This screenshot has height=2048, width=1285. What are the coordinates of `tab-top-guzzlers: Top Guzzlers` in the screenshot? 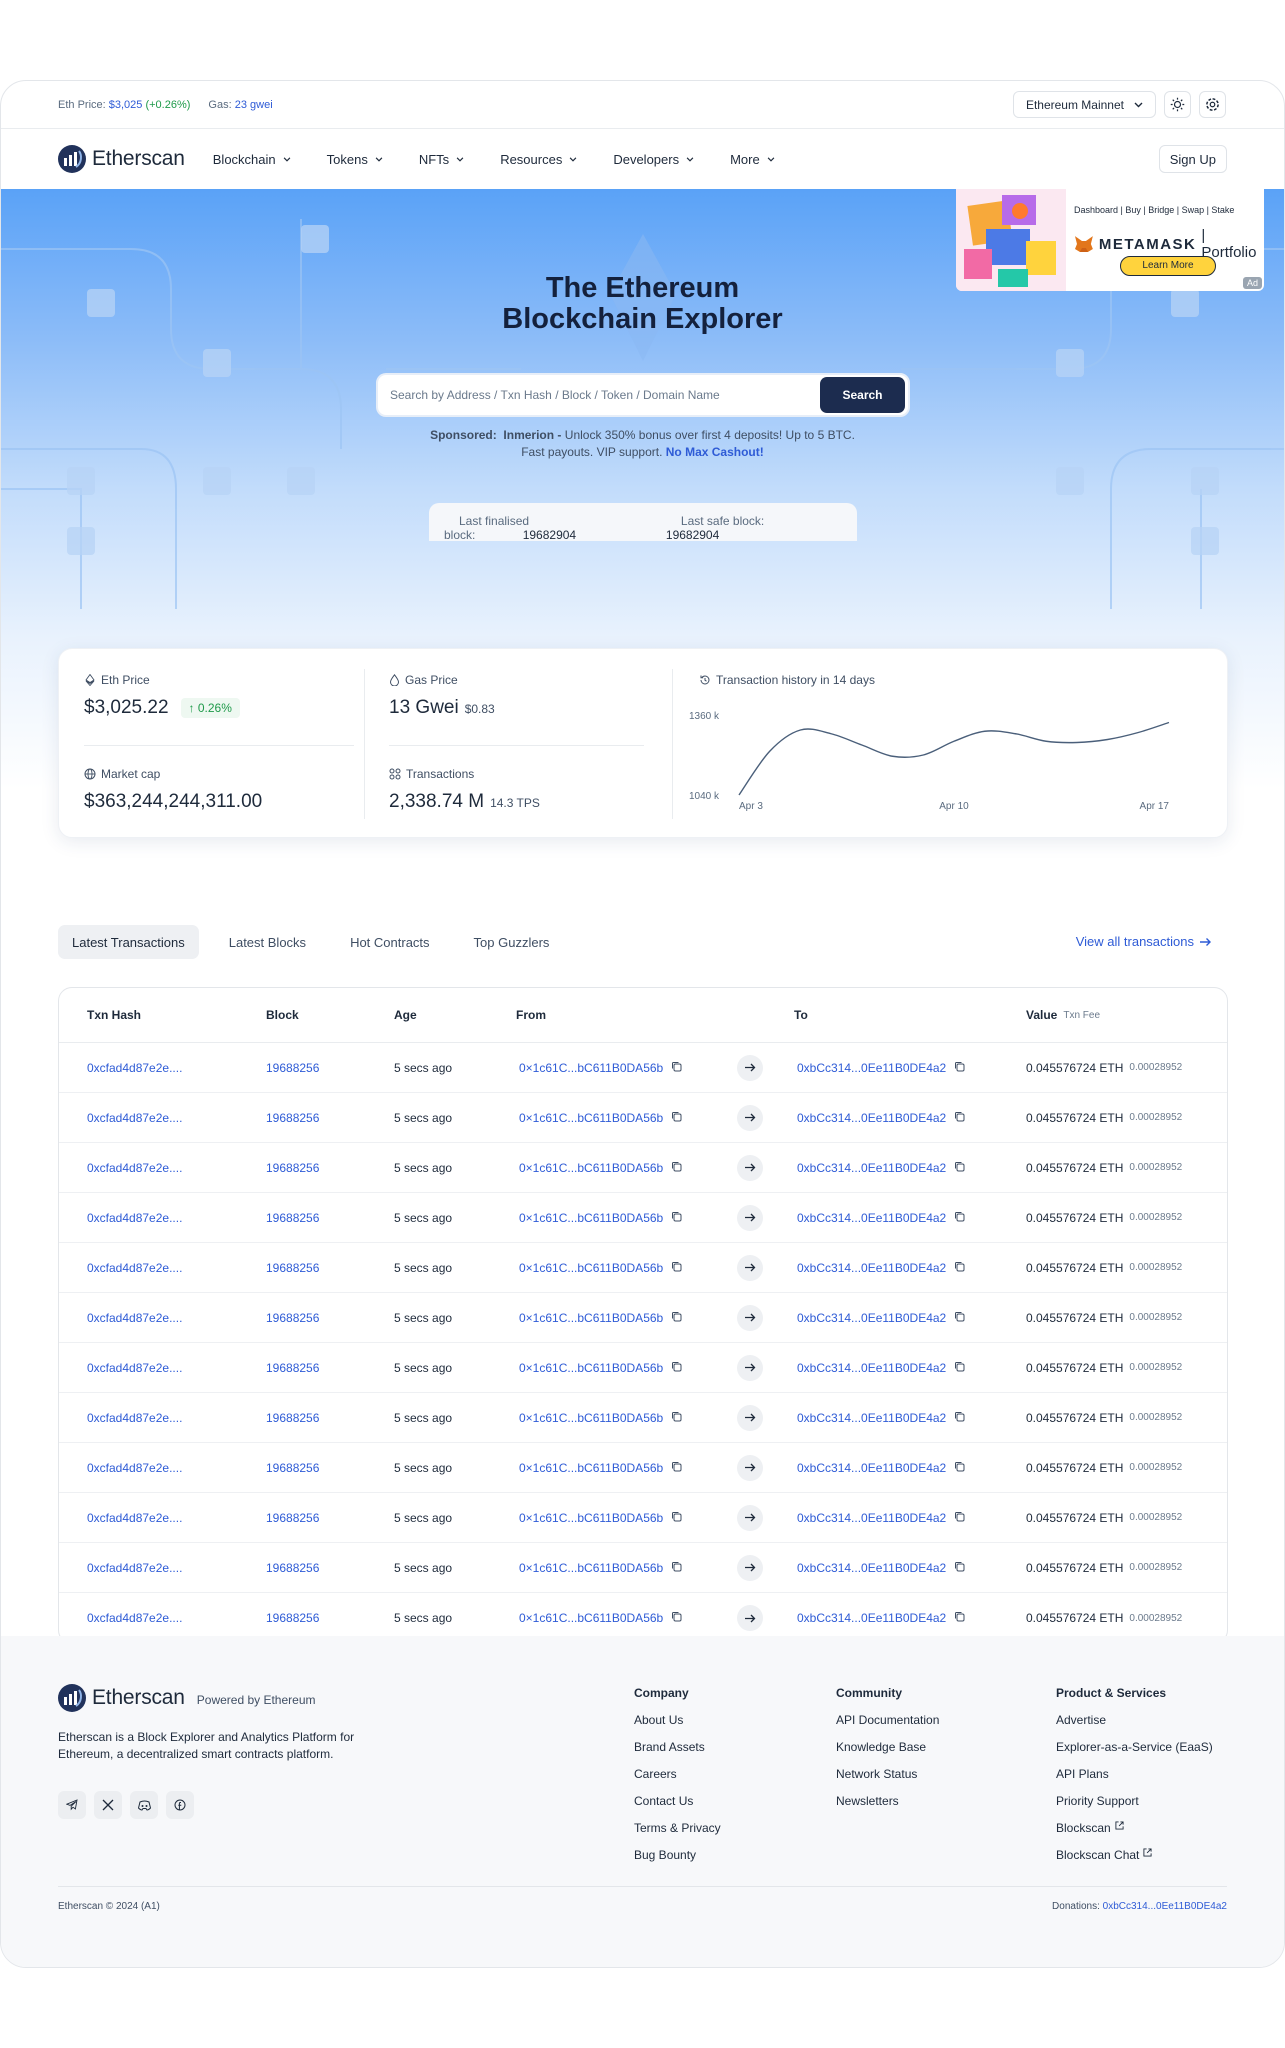 It's located at (512, 942).